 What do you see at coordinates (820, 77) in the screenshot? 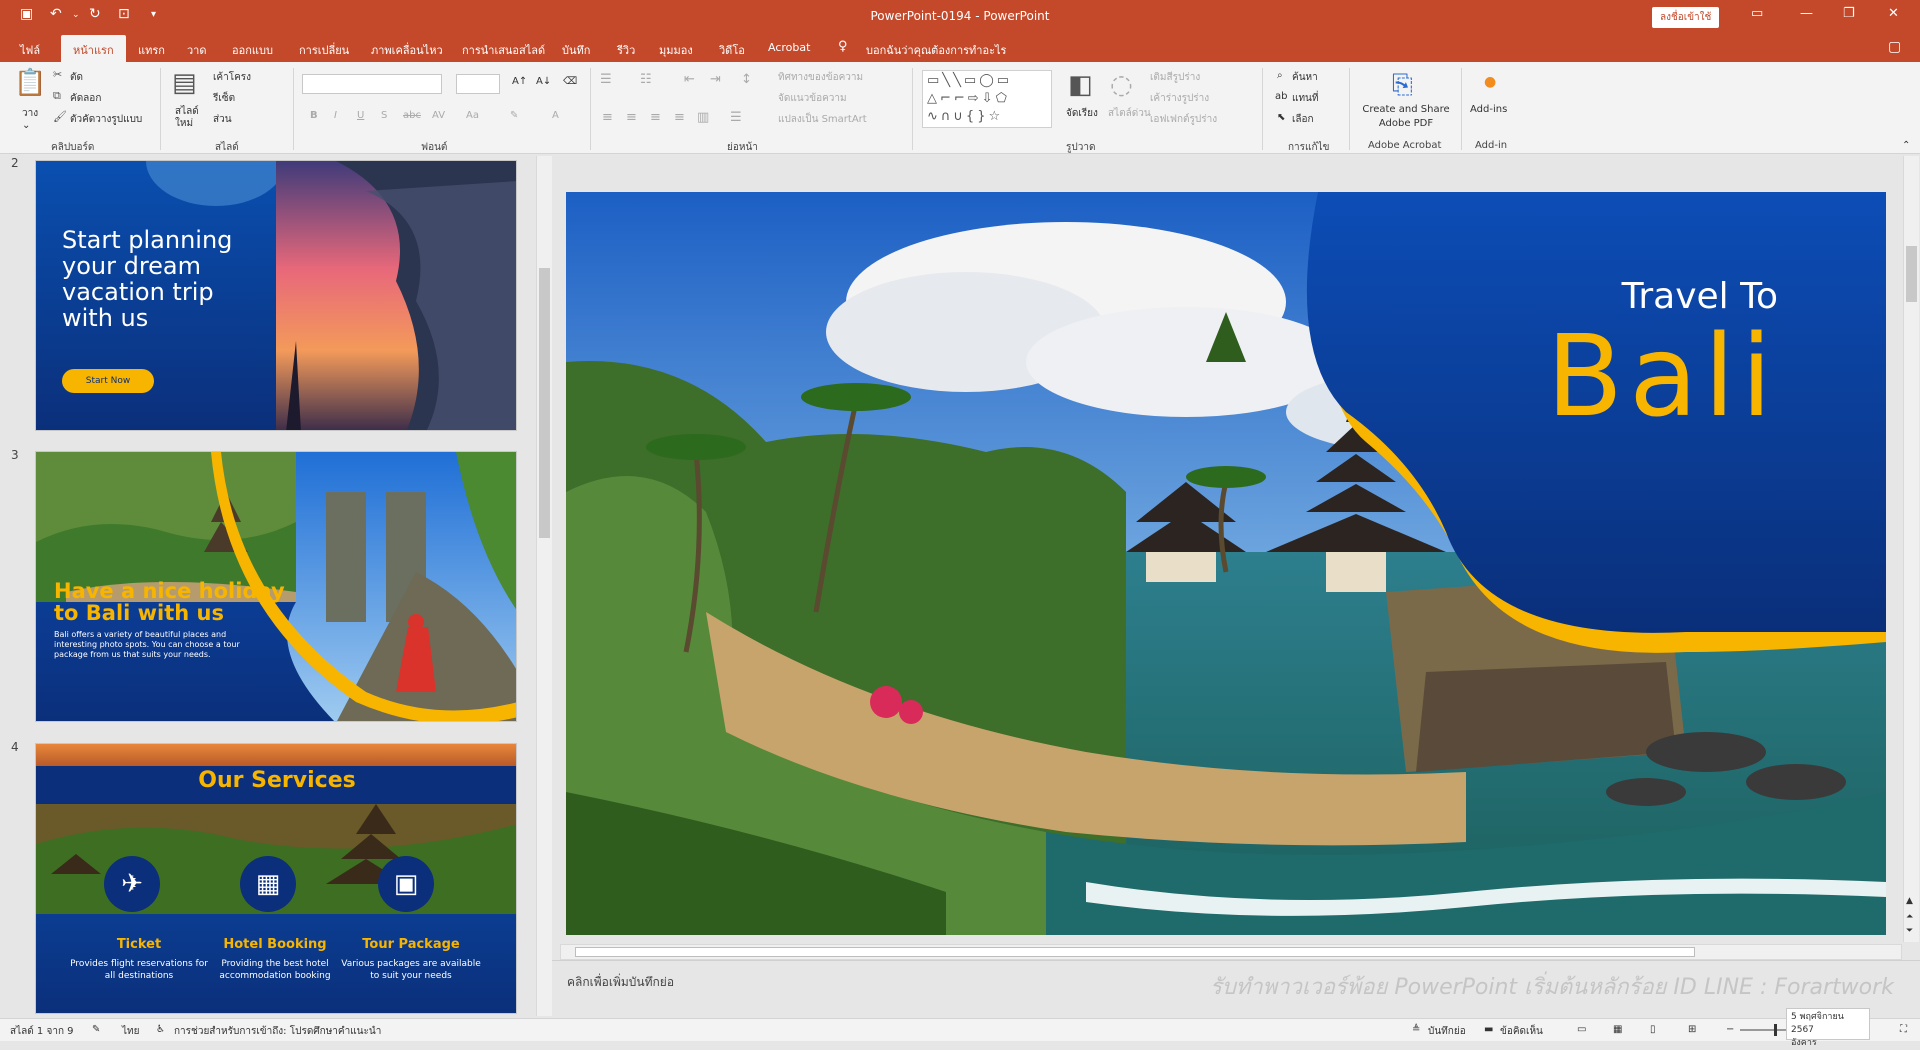
I see `text-direction-button: ทิศทางของข้อความ` at bounding box center [820, 77].